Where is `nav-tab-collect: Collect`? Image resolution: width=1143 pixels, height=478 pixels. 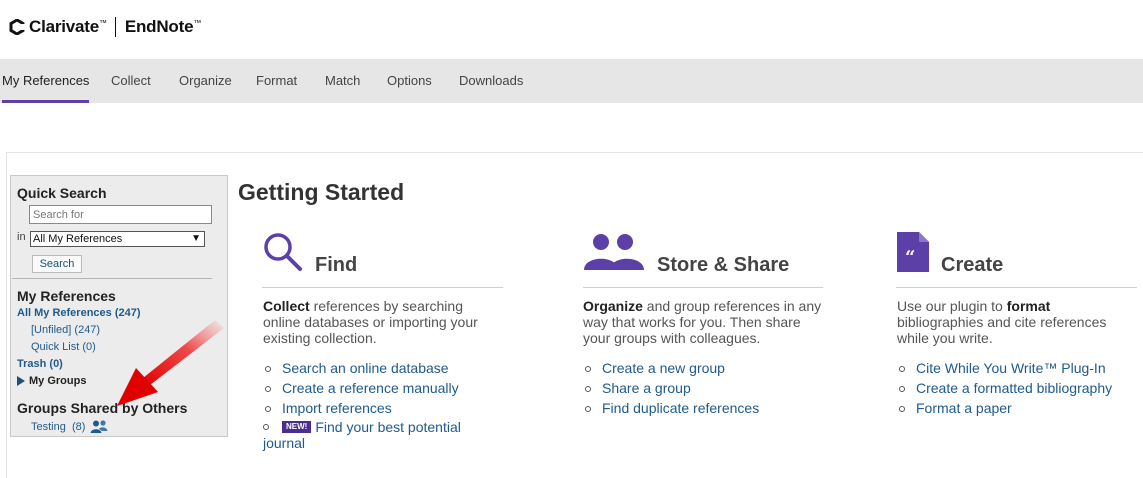 nav-tab-collect: Collect is located at coordinates (131, 81).